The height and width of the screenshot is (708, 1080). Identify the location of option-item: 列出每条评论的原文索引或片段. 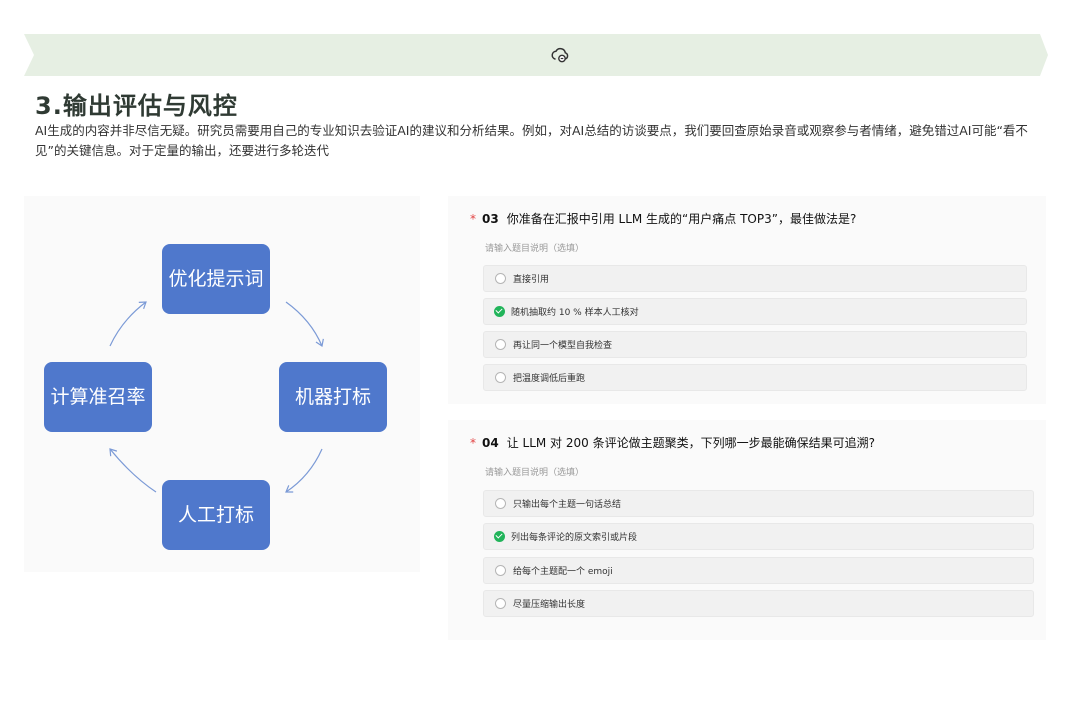
(758, 536).